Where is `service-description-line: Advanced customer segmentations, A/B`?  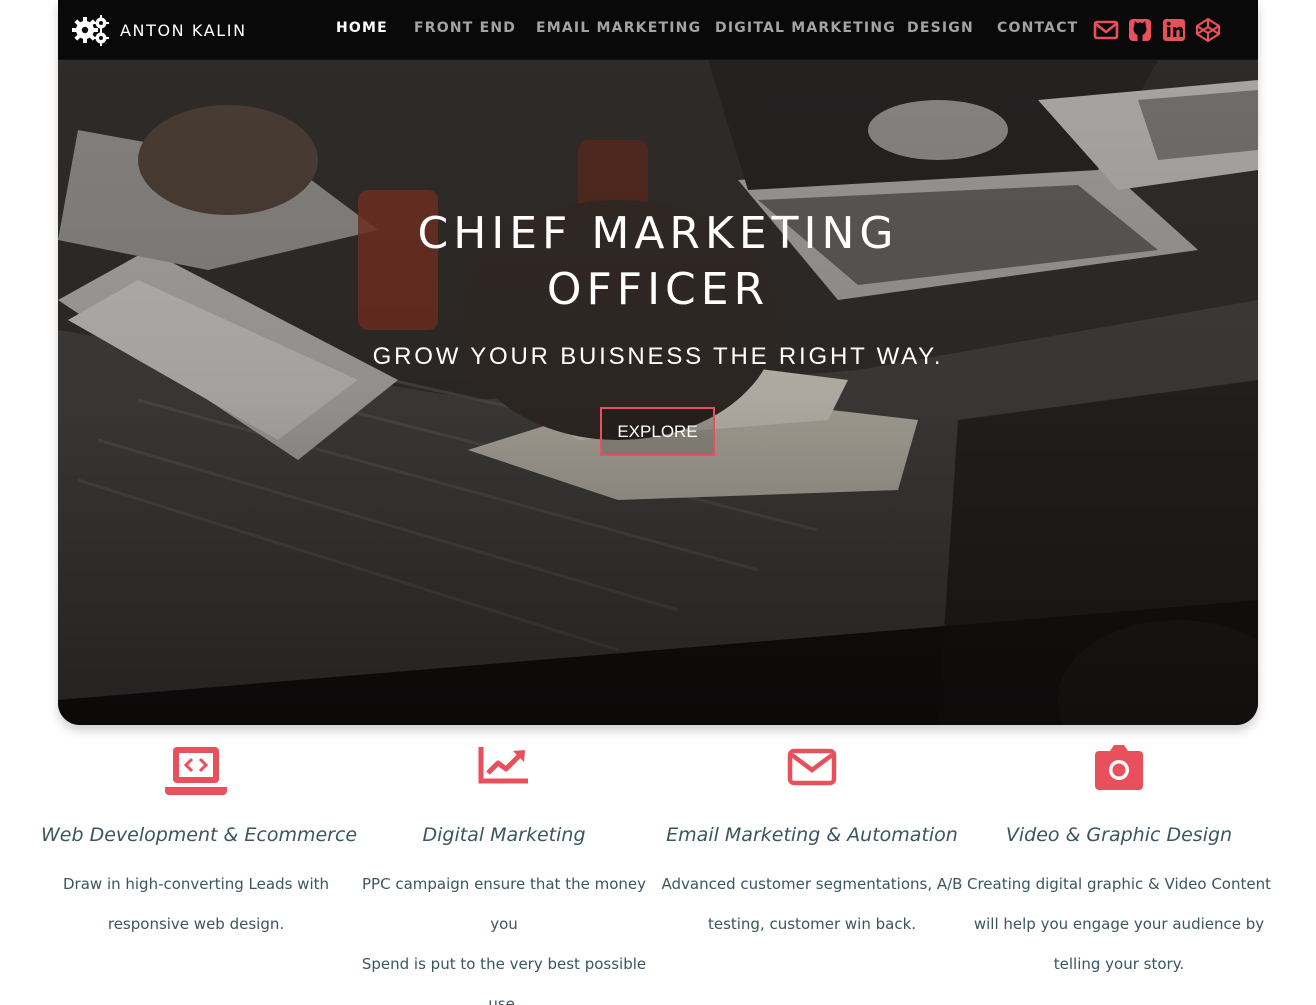
service-description-line: Advanced customer segmentations, A/B is located at coordinates (812, 884).